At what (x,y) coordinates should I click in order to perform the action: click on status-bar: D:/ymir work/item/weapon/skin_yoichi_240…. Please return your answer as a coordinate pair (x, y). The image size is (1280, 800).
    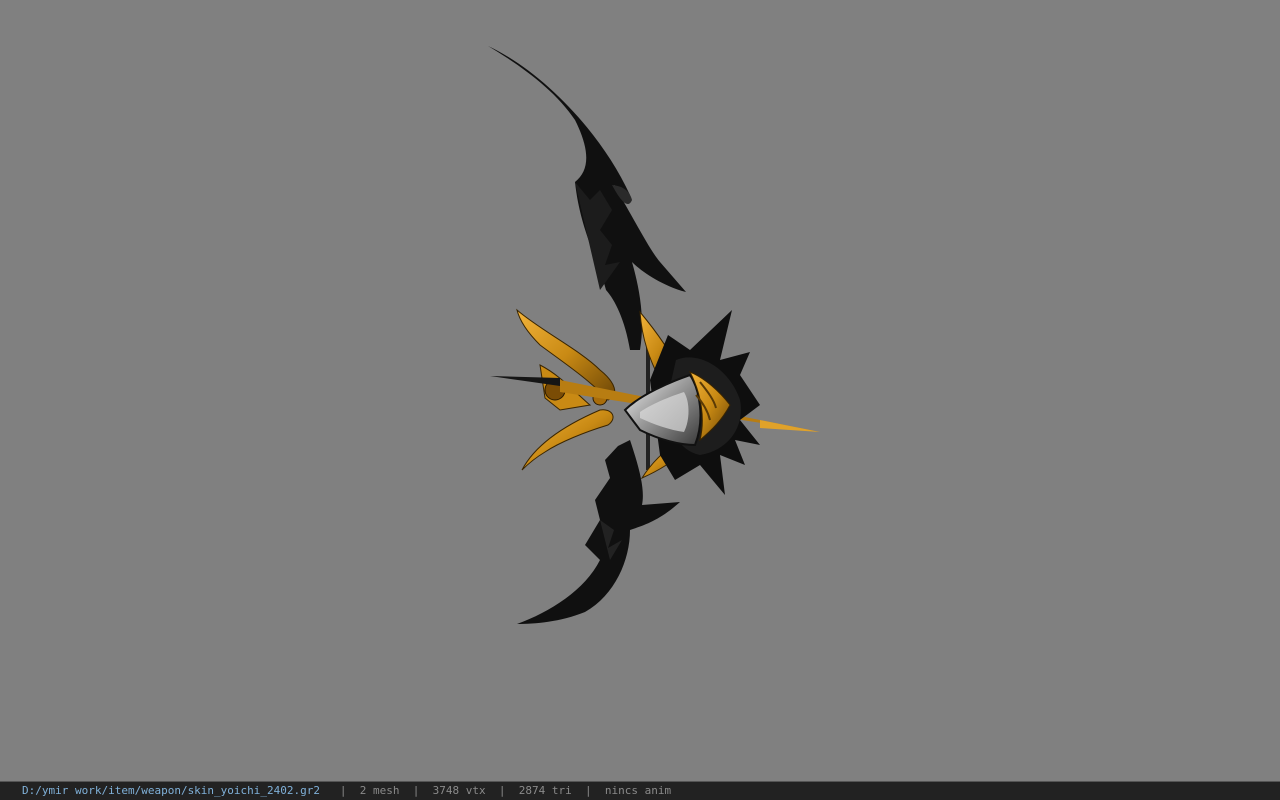
    Looking at the image, I should click on (640, 790).